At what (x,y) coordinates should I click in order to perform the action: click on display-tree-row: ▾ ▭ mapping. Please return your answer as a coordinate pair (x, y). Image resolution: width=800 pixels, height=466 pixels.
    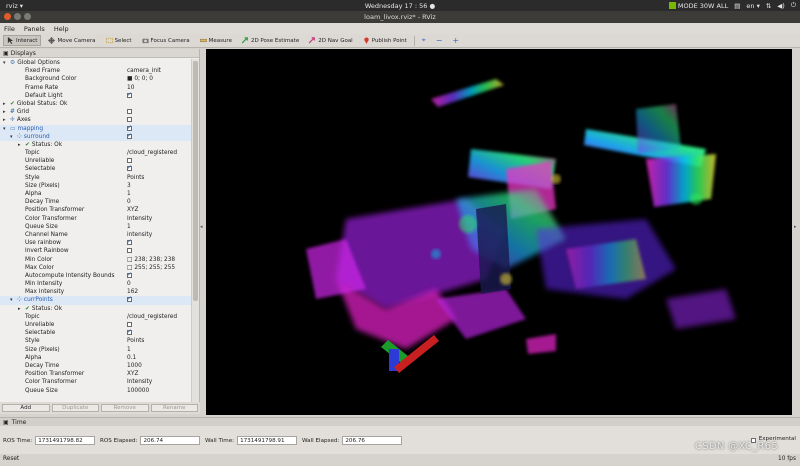
    Looking at the image, I should click on (96, 128).